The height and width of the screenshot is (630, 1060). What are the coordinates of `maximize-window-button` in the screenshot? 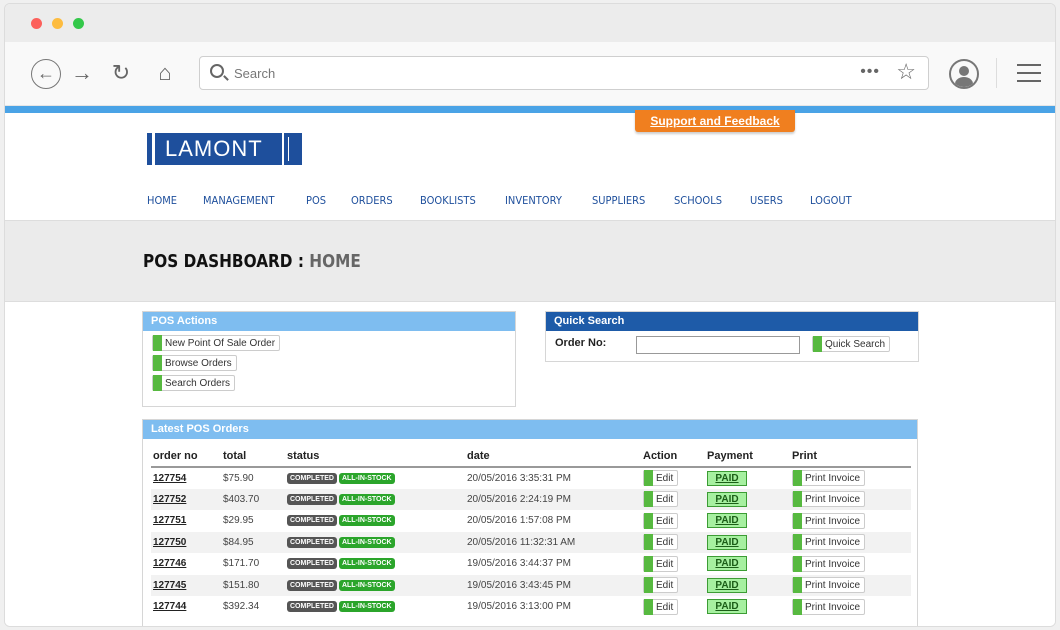 It's located at (78, 23).